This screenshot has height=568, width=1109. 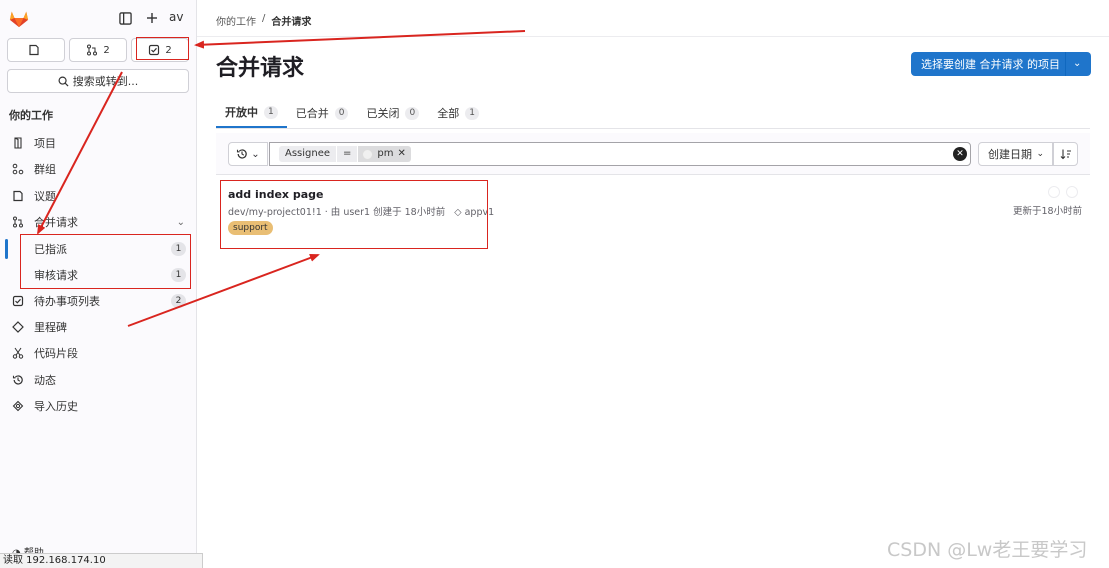 What do you see at coordinates (308, 154) in the screenshot?
I see `token-field: Assignee` at bounding box center [308, 154].